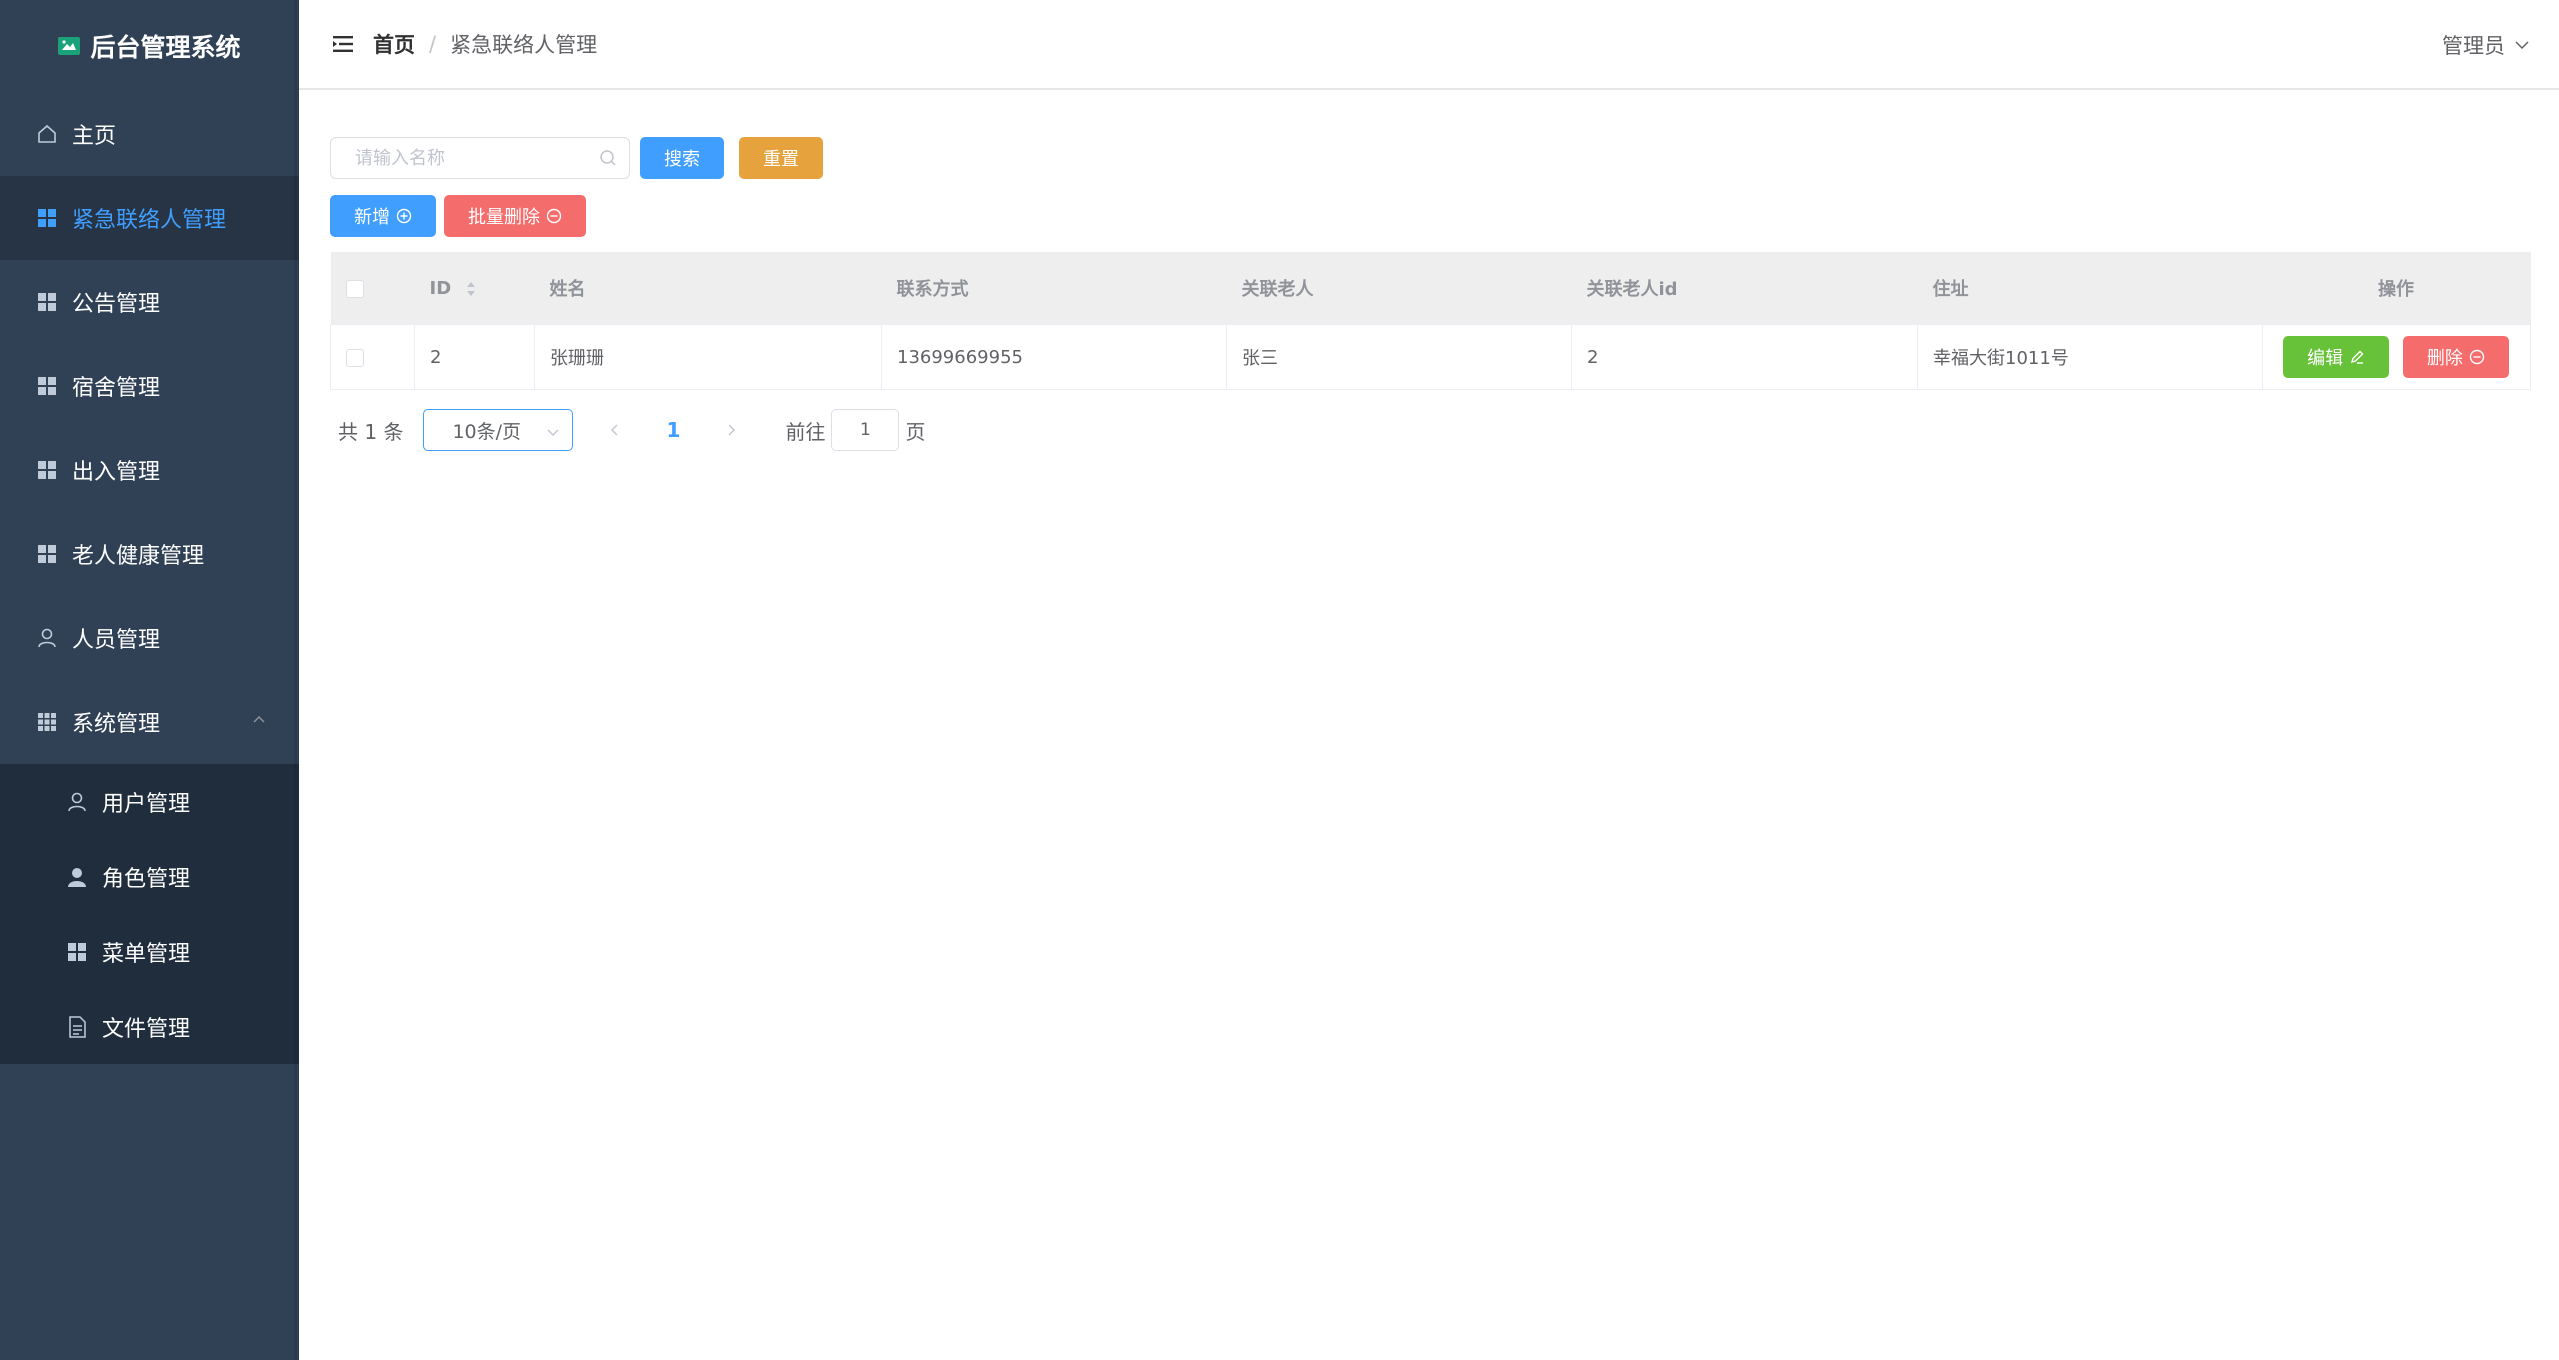 This screenshot has height=1360, width=2559. Describe the element at coordinates (487, 431) in the screenshot. I see `page-size-value: 10条/页` at that location.